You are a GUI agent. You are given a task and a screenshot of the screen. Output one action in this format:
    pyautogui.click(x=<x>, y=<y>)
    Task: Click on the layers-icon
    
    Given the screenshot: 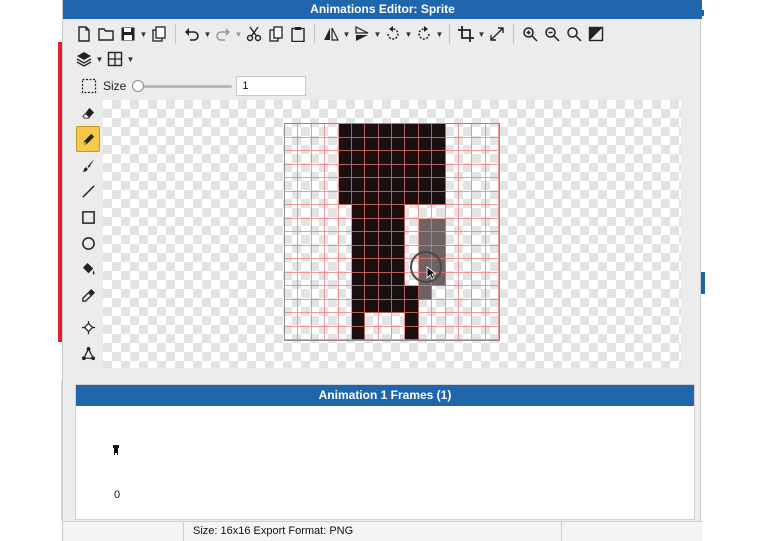 What is the action you would take?
    pyautogui.click(x=84, y=59)
    